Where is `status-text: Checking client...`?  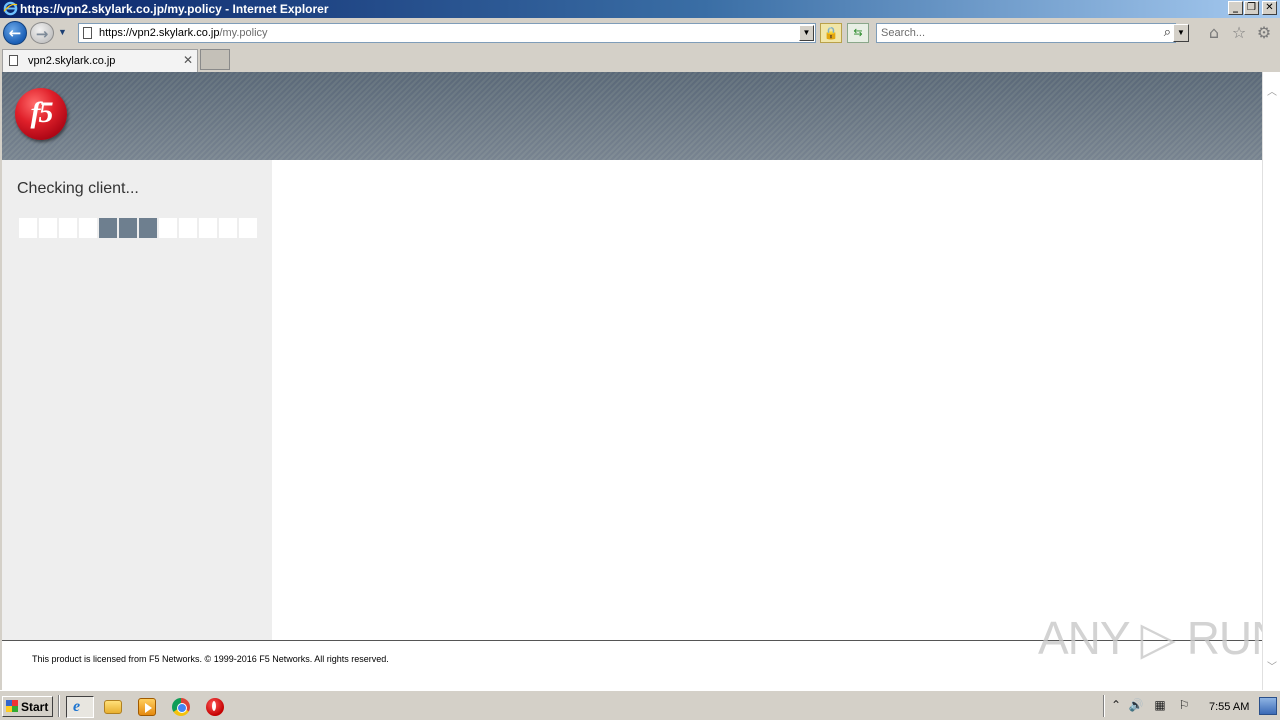
status-text: Checking client... is located at coordinates (78, 188).